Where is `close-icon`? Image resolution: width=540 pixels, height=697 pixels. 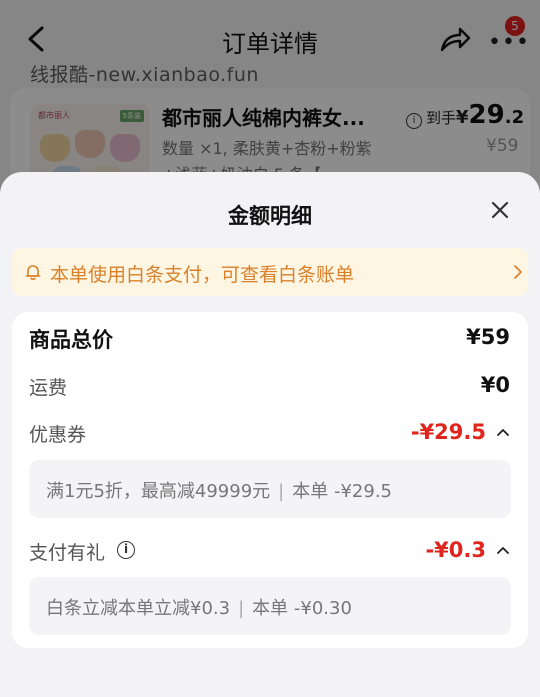
close-icon is located at coordinates (500, 210).